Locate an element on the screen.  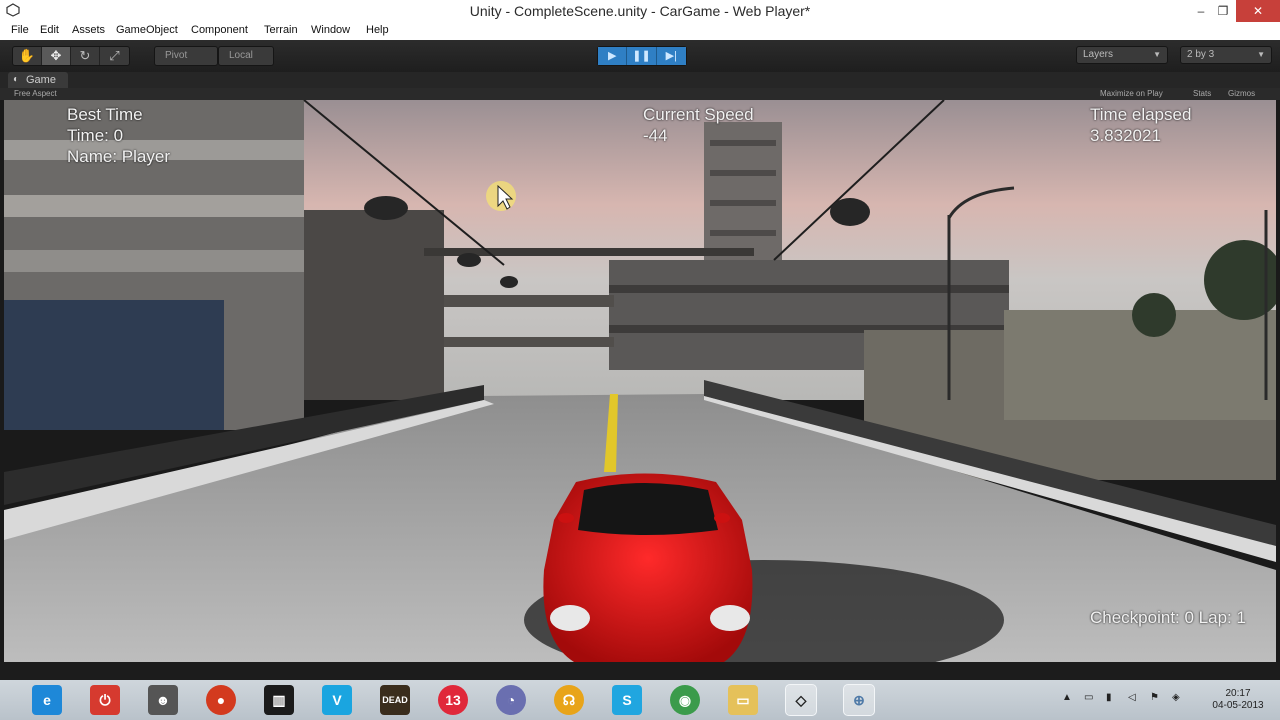
layout-dropdown: 2 by 3 ▼ is located at coordinates (1226, 55).